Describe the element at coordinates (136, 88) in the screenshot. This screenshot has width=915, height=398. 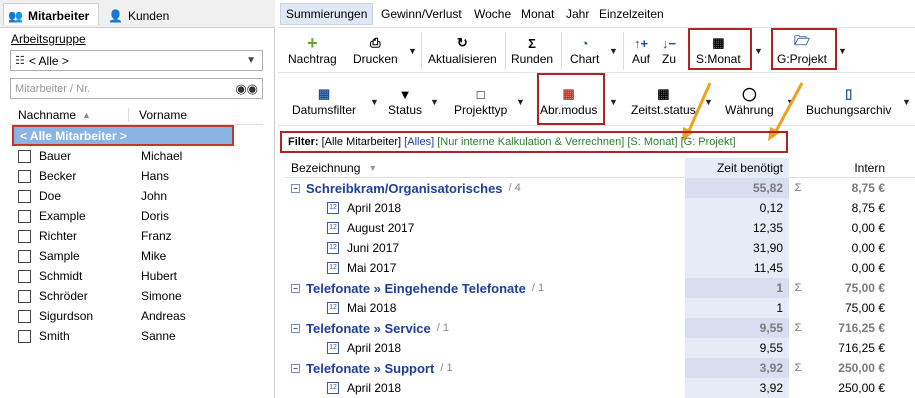
I see `employee-search-input: Mitarbeiter / Nr. ◉◉` at that location.